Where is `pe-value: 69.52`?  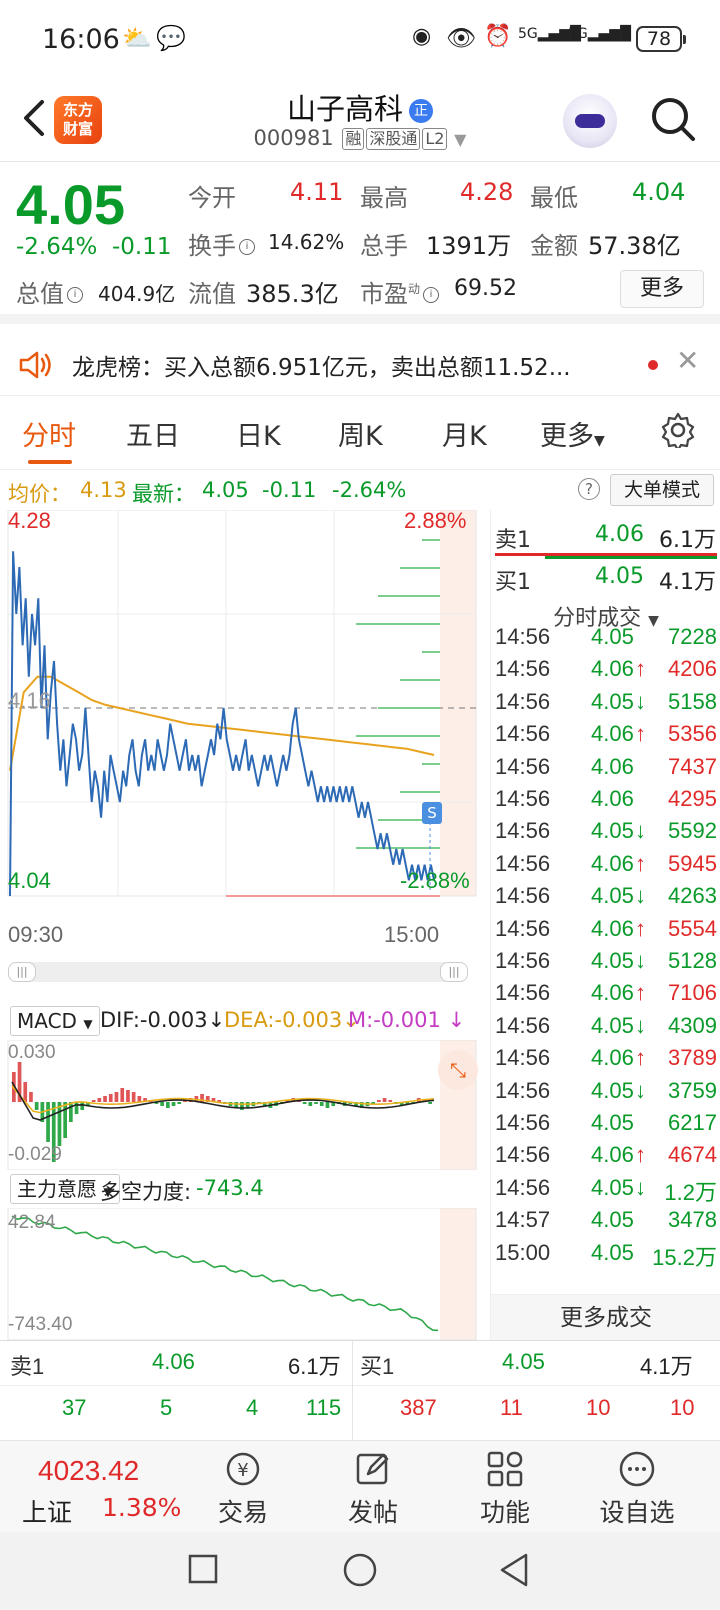 pe-value: 69.52 is located at coordinates (485, 288).